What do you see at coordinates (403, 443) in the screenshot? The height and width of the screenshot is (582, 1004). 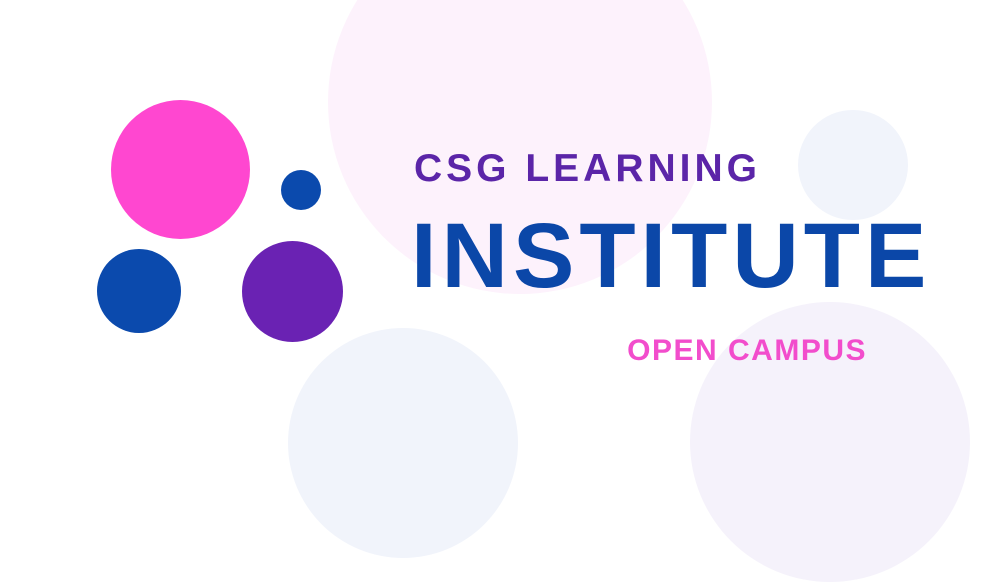 I see `background-circle-bottom` at bounding box center [403, 443].